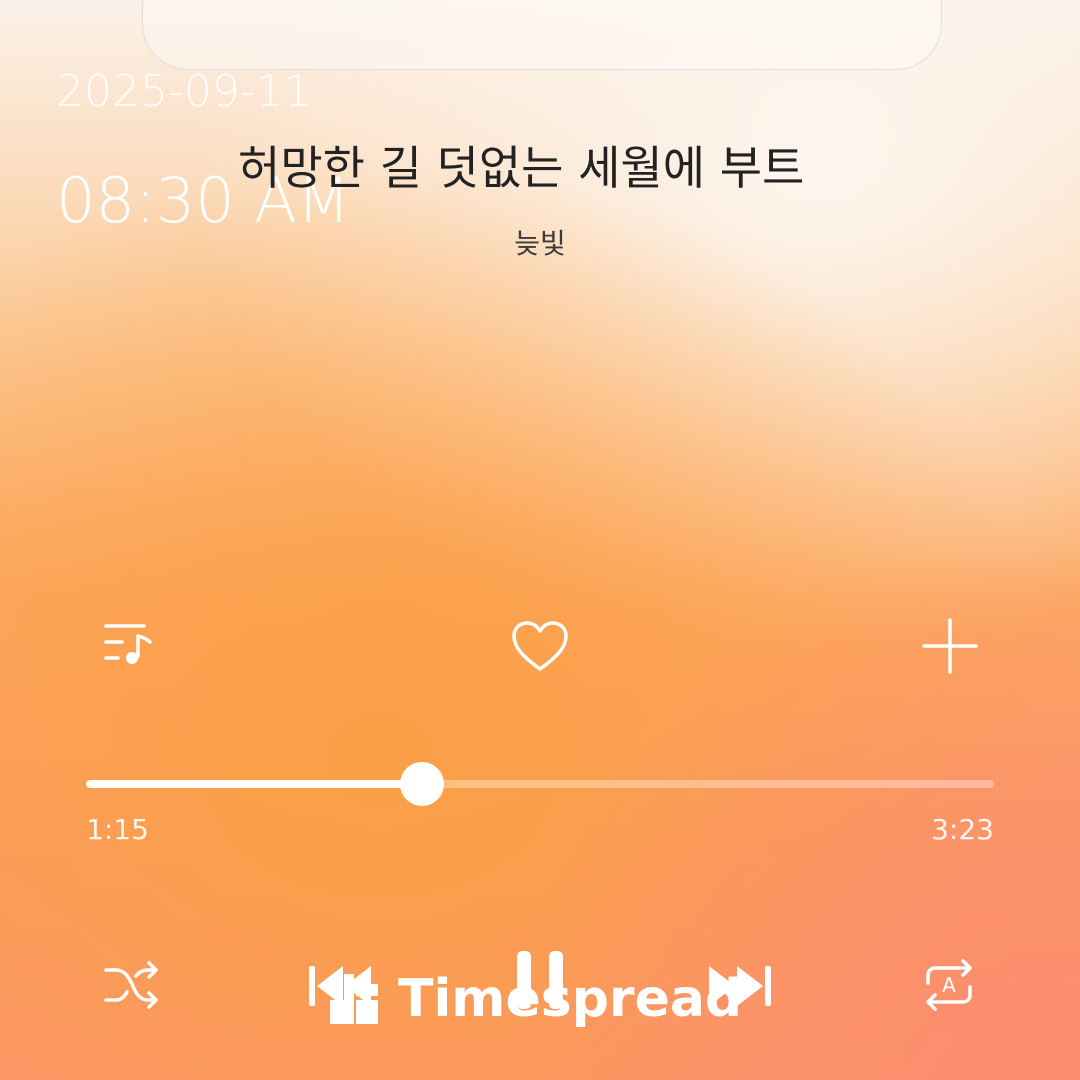 The height and width of the screenshot is (1080, 1080). I want to click on top-card-edge, so click(542, 35).